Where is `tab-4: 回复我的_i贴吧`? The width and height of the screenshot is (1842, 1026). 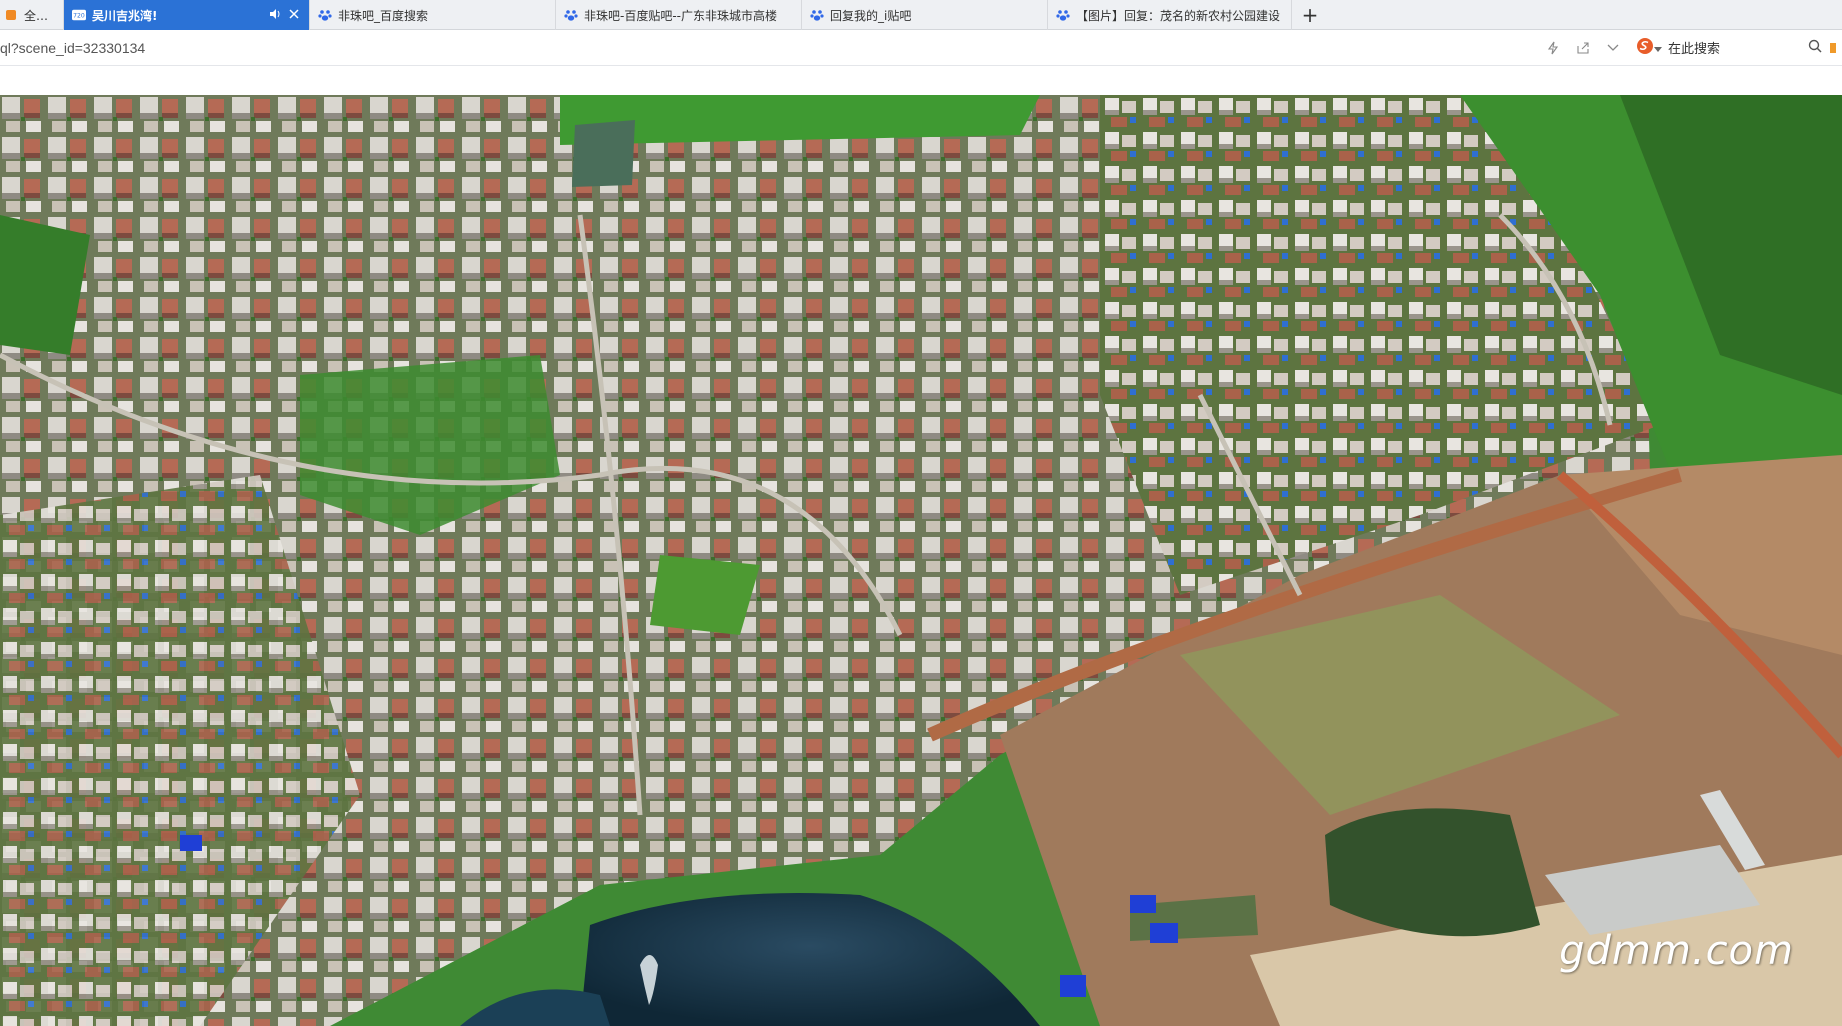 tab-4: 回复我的_i贴吧 is located at coordinates (925, 15).